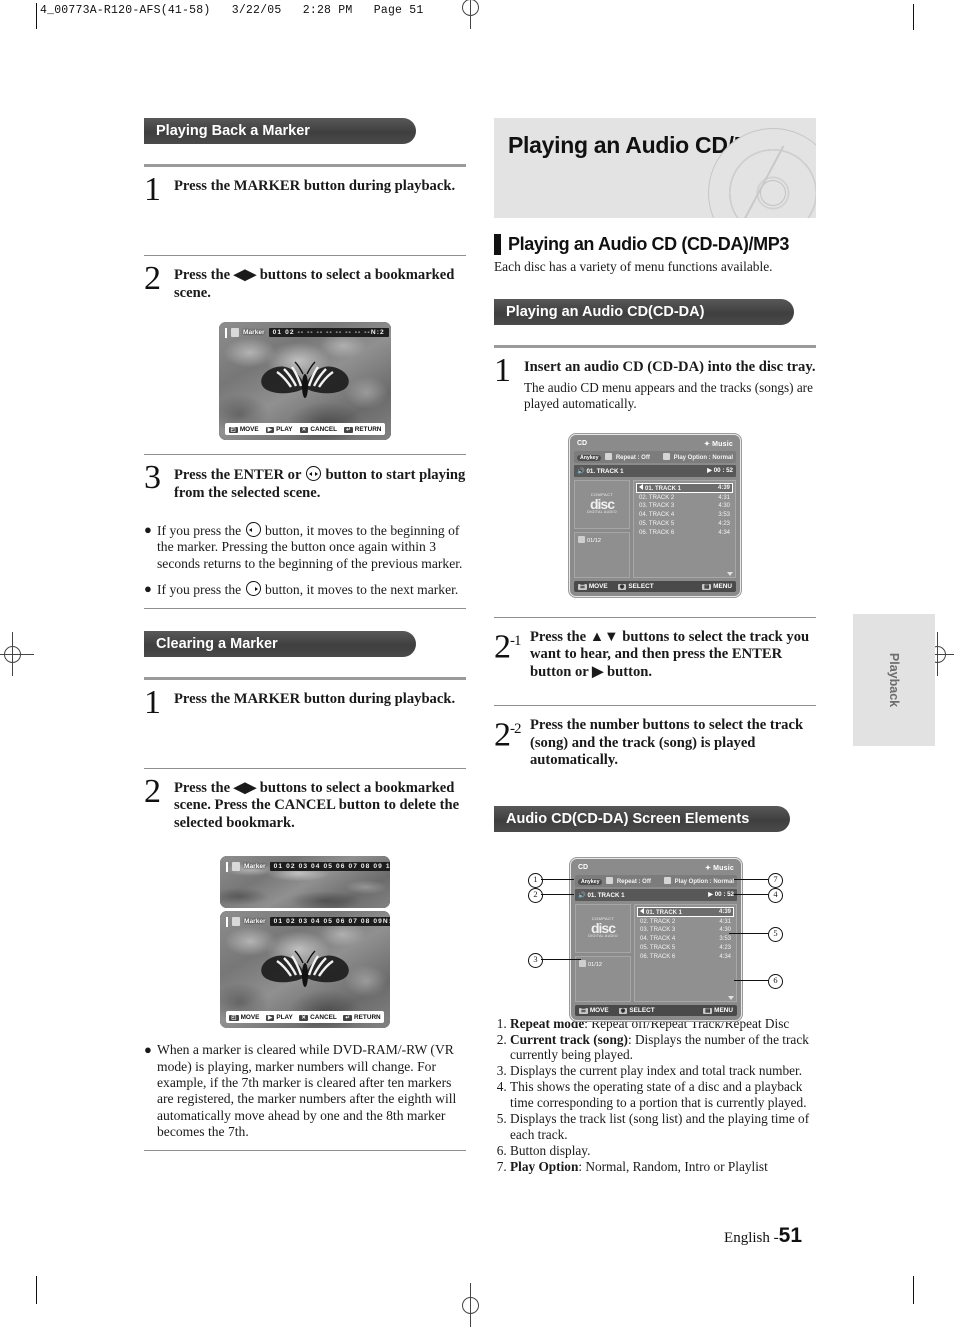  What do you see at coordinates (36, 16) in the screenshot?
I see `header-rule` at bounding box center [36, 16].